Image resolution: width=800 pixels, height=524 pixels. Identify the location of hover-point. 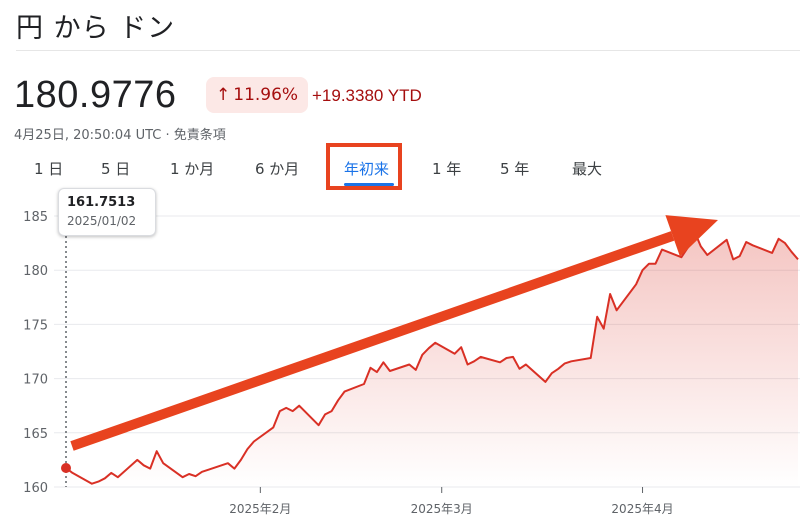
(66, 468).